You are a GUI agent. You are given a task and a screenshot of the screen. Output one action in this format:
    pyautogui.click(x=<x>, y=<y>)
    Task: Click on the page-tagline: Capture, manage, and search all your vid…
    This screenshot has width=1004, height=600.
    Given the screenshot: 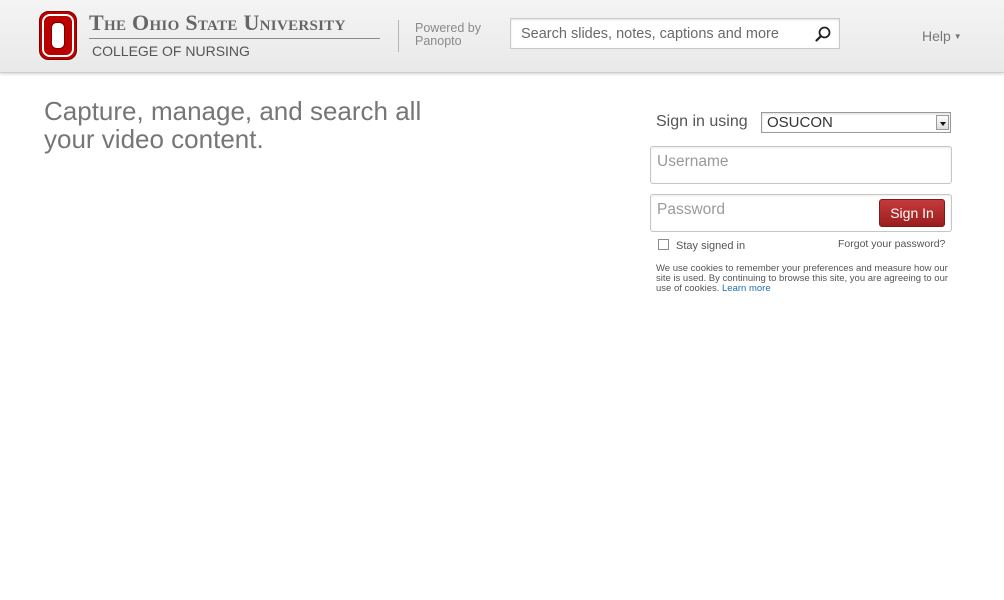 What is the action you would take?
    pyautogui.click(x=233, y=125)
    